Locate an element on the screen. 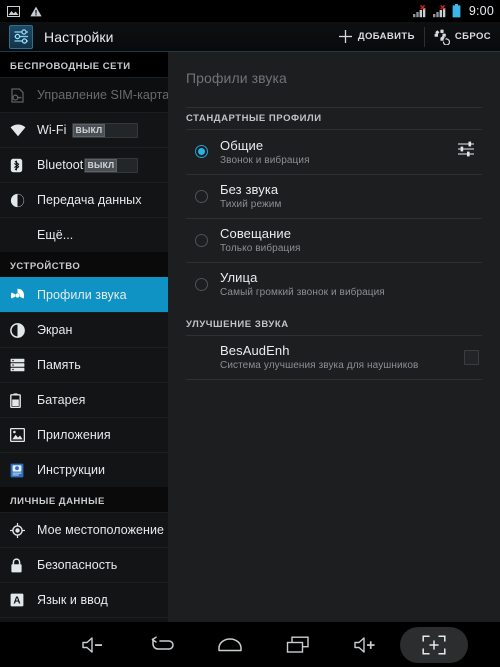 This screenshot has height=667, width=500. home-icon is located at coordinates (230, 645).